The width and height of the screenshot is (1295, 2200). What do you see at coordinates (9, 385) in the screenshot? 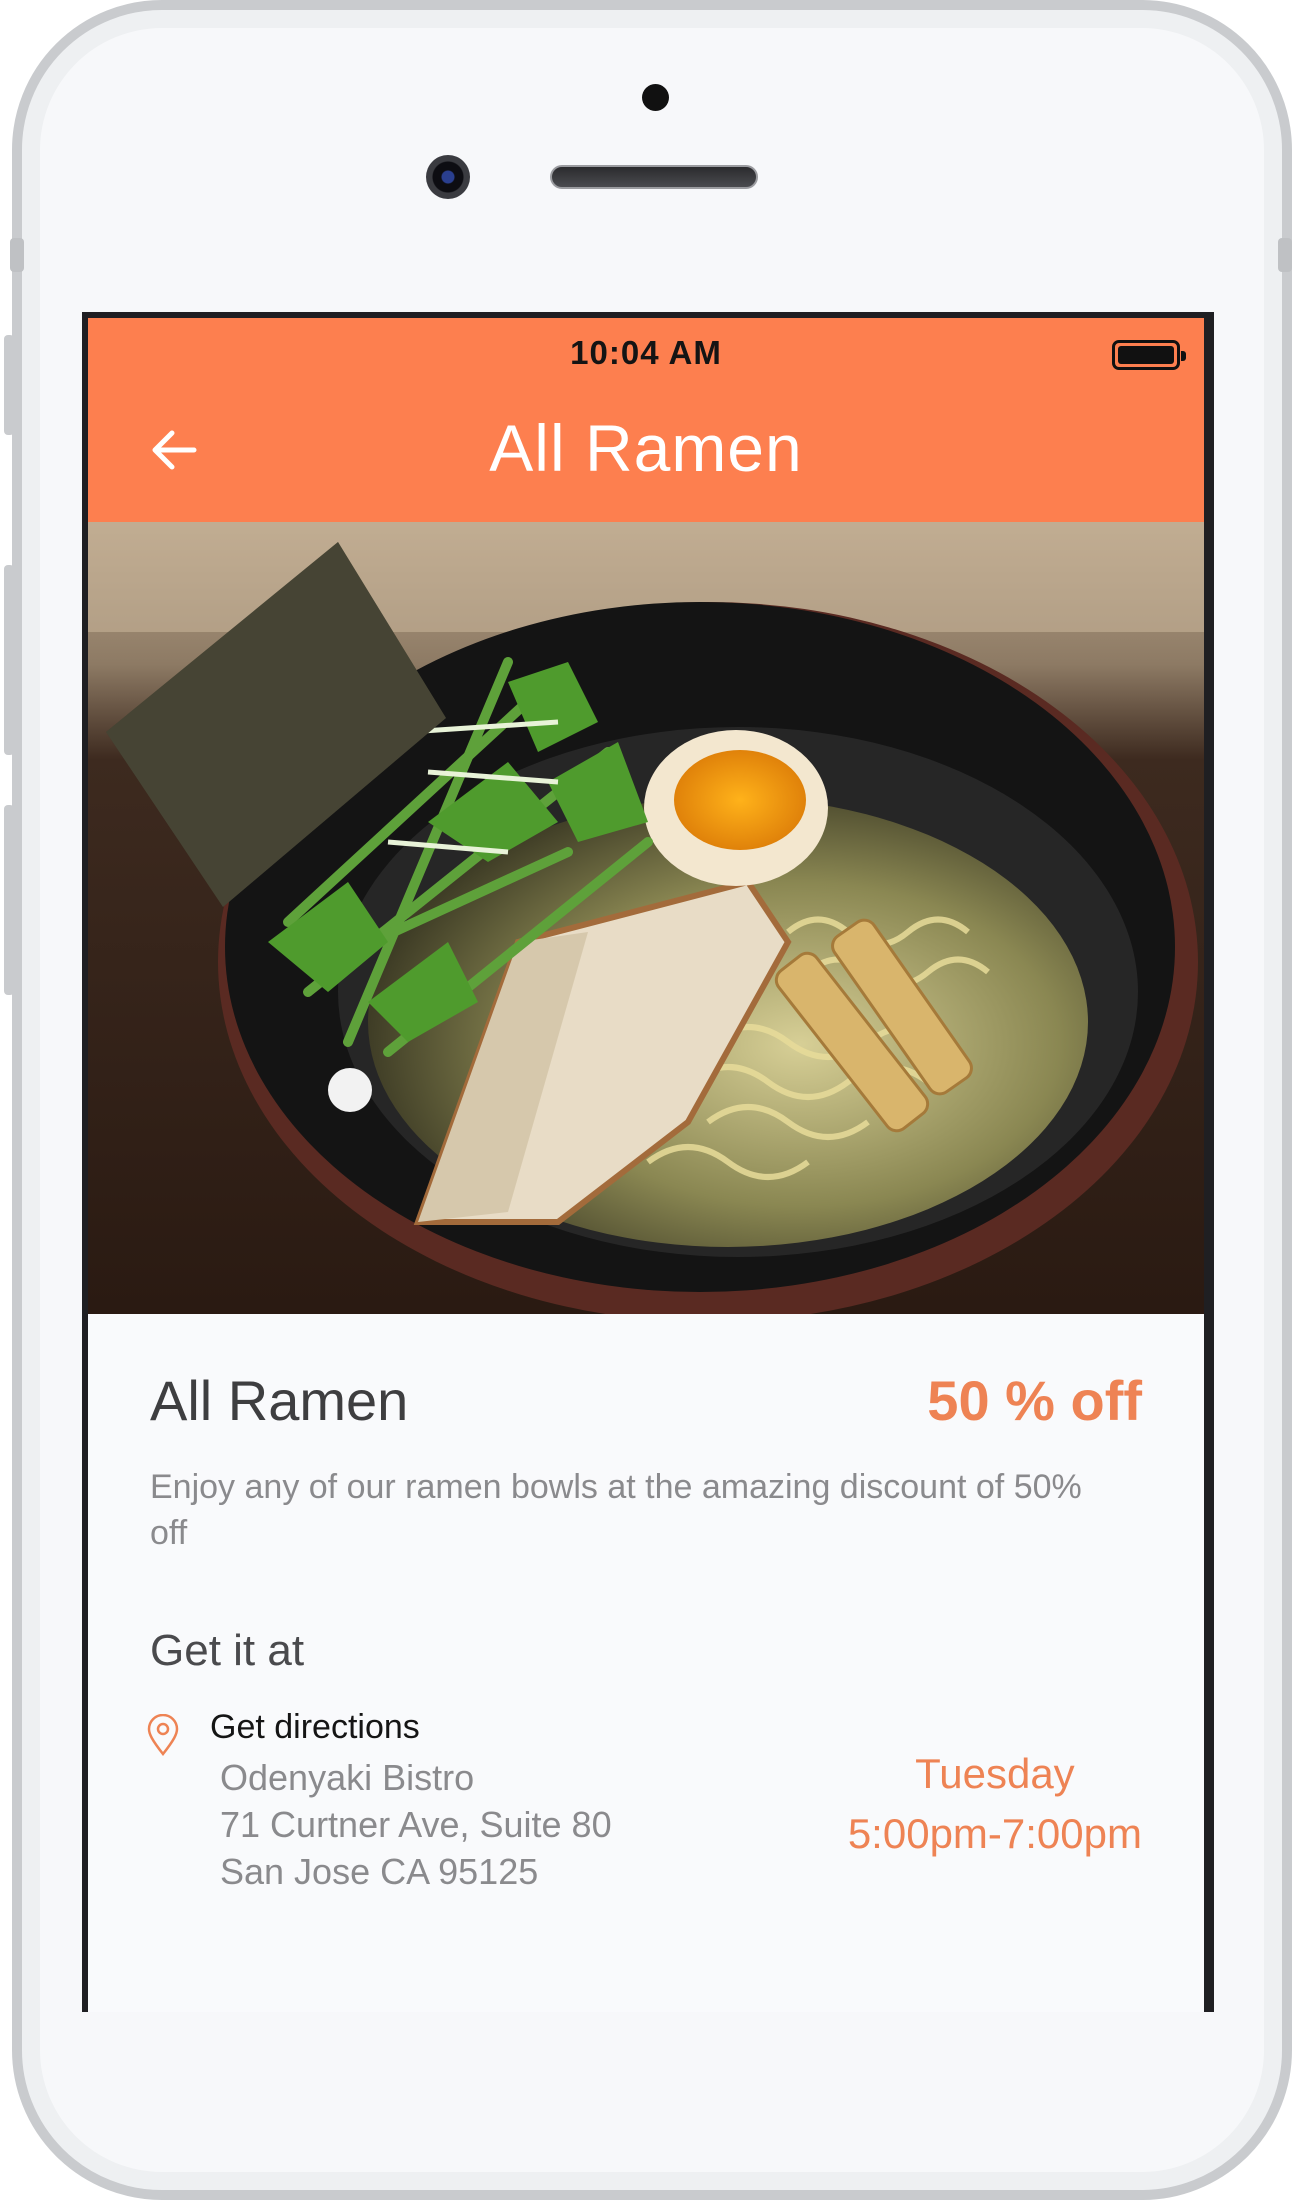
I see `mute-switch` at bounding box center [9, 385].